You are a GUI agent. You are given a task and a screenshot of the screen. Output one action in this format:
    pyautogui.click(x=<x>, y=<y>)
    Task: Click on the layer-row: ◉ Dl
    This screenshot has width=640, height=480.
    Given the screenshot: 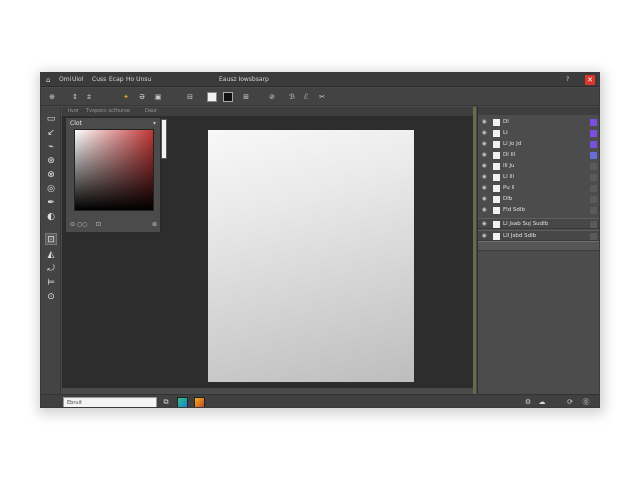 What is the action you would take?
    pyautogui.click(x=538, y=122)
    